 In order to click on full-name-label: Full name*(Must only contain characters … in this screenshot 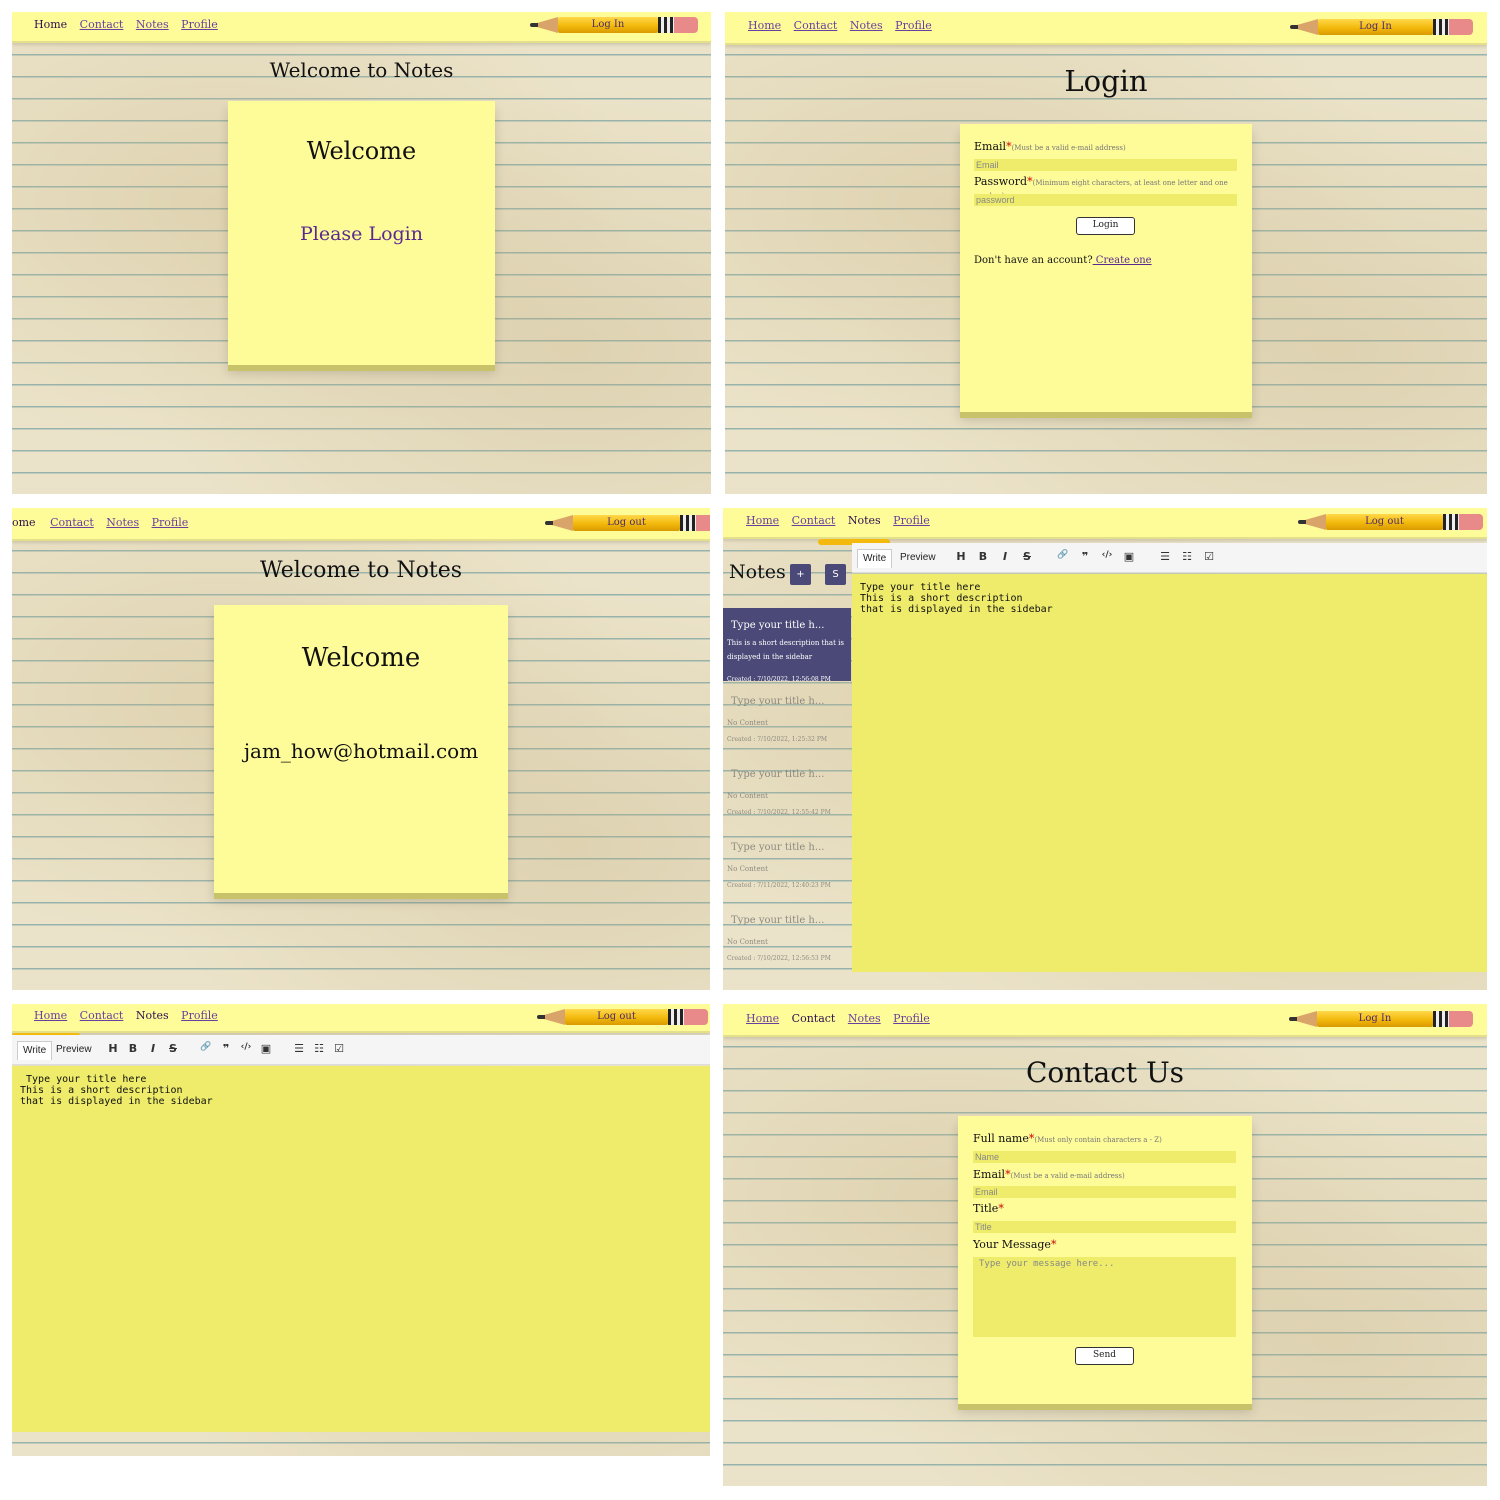, I will do `click(1067, 1138)`.